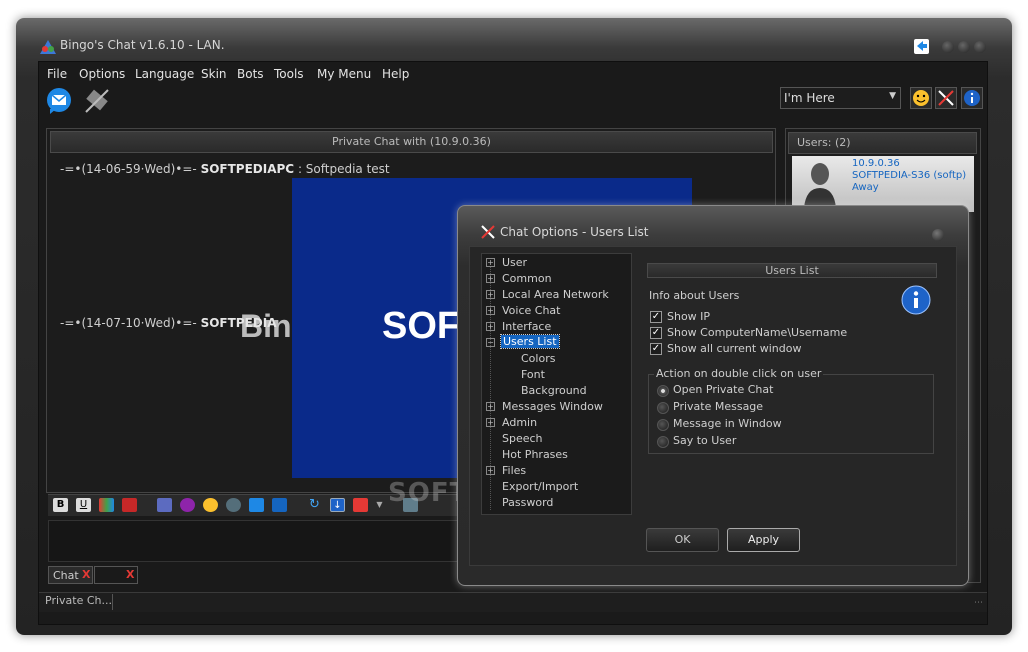  What do you see at coordinates (490, 342) in the screenshot?
I see `collapse-icon: −` at bounding box center [490, 342].